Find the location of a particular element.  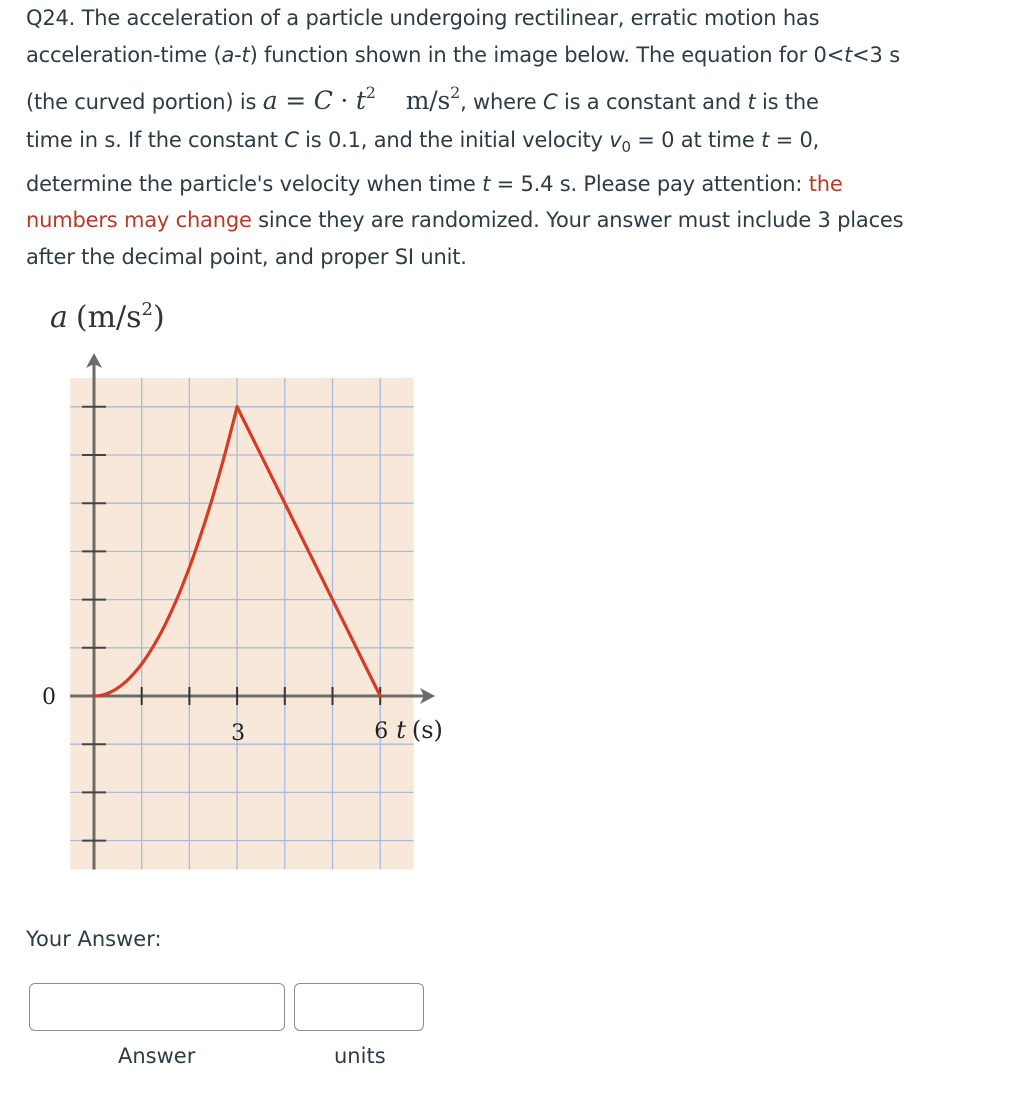

question-text-span: time in s. If the constant is located at coordinates (155, 140).